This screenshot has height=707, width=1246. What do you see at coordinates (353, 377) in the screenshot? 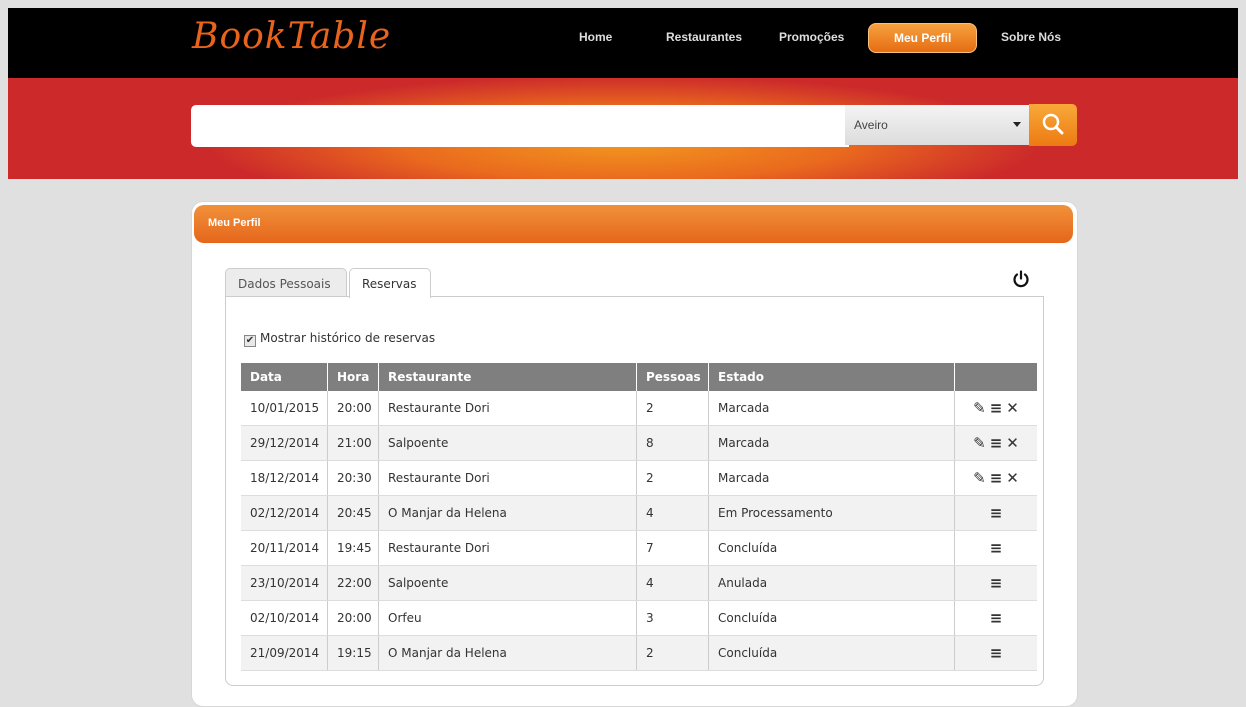
I see `col-hora: Hora` at bounding box center [353, 377].